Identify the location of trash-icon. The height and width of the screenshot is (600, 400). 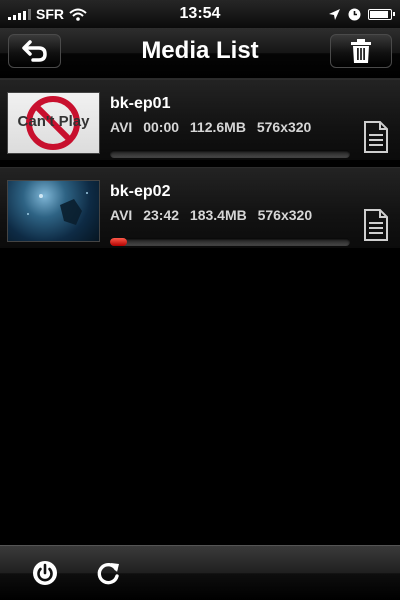
(361, 51).